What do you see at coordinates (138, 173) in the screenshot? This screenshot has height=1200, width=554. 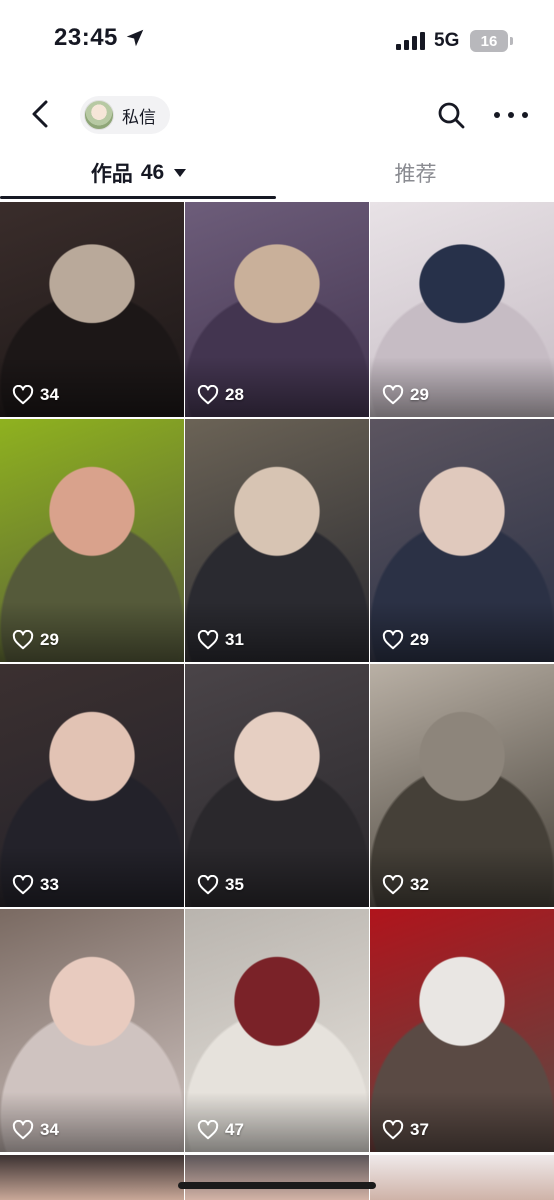 I see `tab-works: 作品 46` at bounding box center [138, 173].